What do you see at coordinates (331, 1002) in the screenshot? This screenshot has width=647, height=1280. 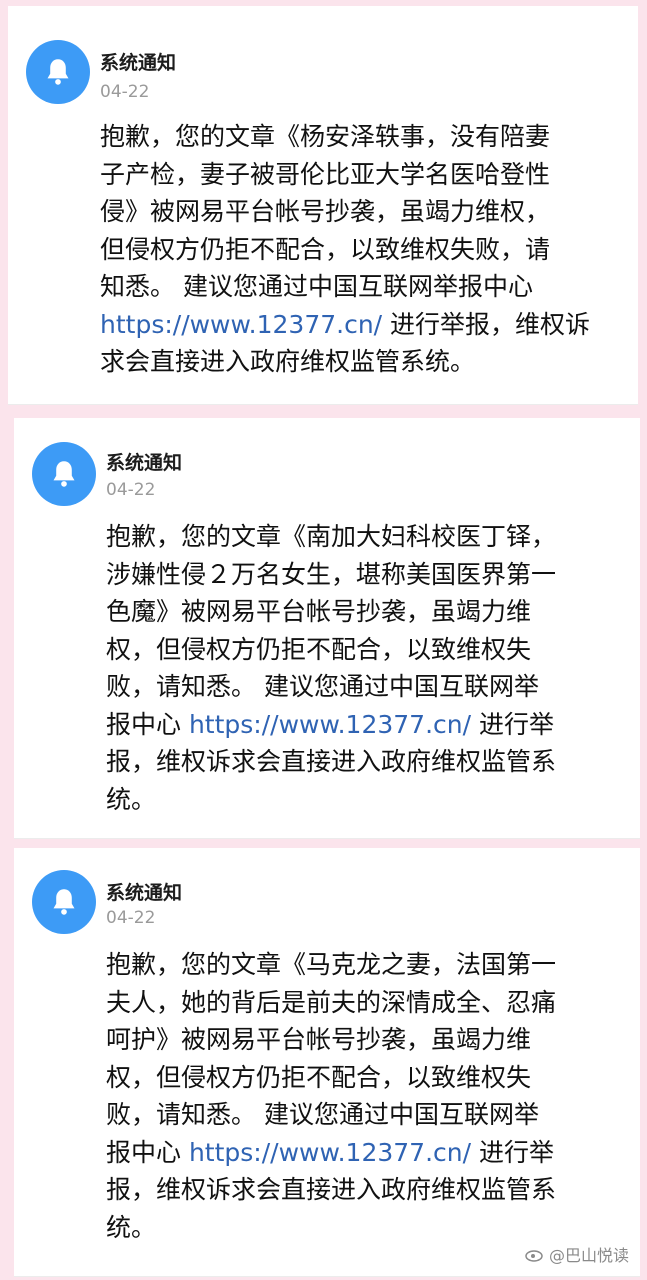 I see `body-line: 夫人，她的背后是前夫的深情成全、忍痛` at bounding box center [331, 1002].